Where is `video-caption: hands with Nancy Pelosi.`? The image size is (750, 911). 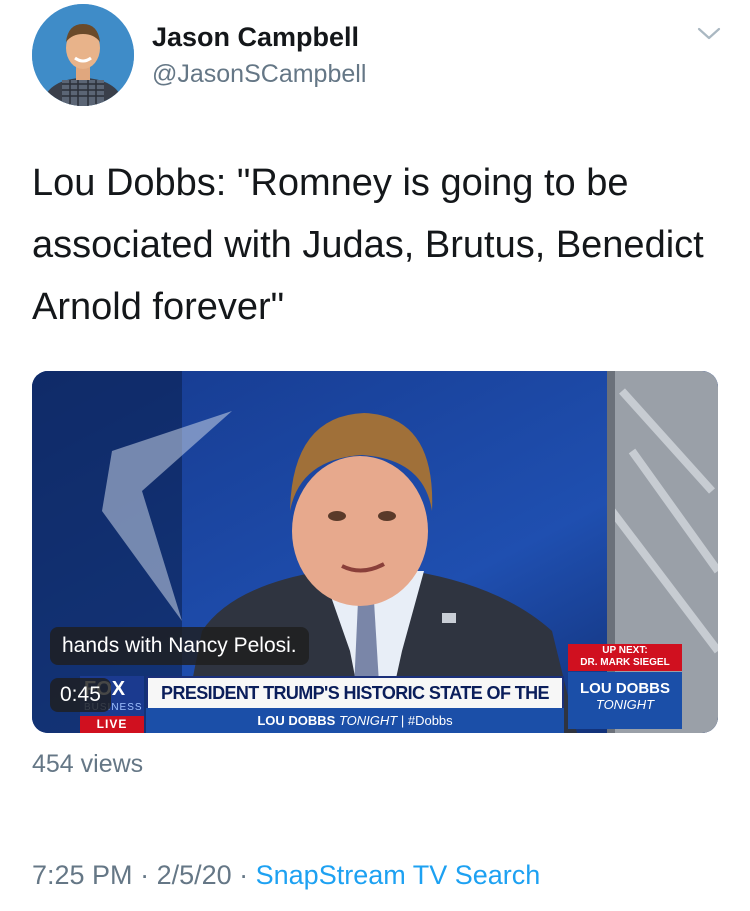 video-caption: hands with Nancy Pelosi. is located at coordinates (179, 646).